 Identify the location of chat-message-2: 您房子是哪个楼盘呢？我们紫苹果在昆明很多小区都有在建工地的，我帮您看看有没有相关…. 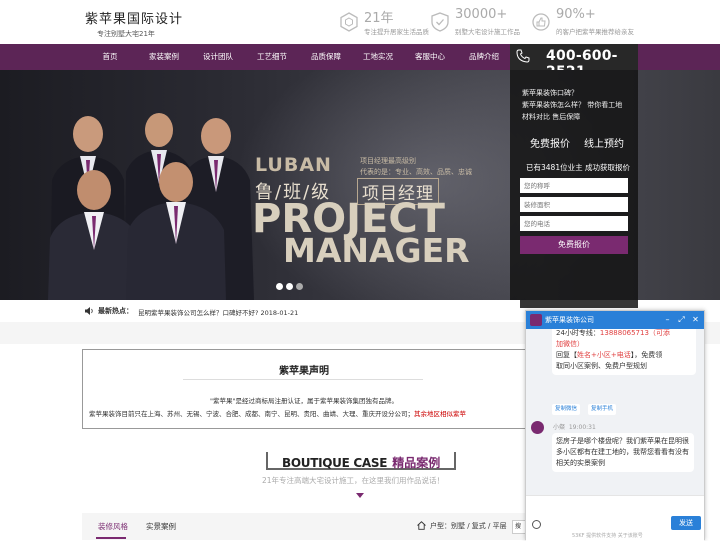
(623, 452).